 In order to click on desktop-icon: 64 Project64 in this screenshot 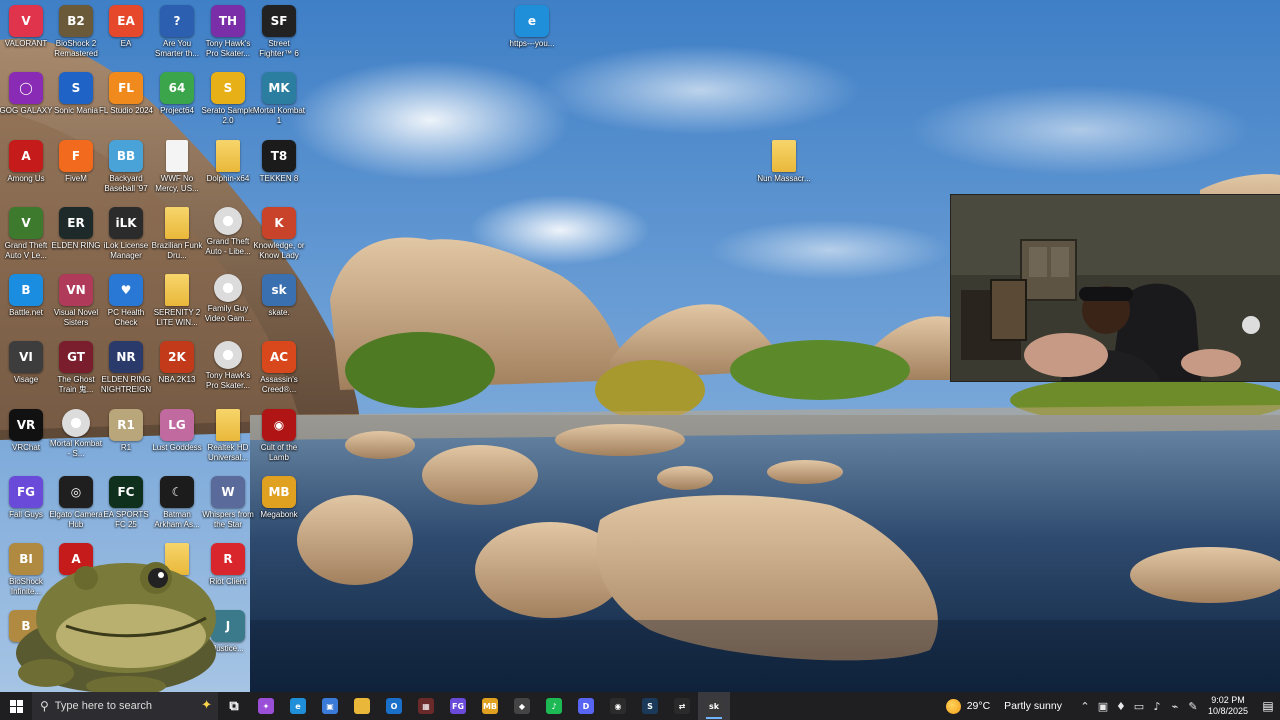, I will do `click(177, 94)`.